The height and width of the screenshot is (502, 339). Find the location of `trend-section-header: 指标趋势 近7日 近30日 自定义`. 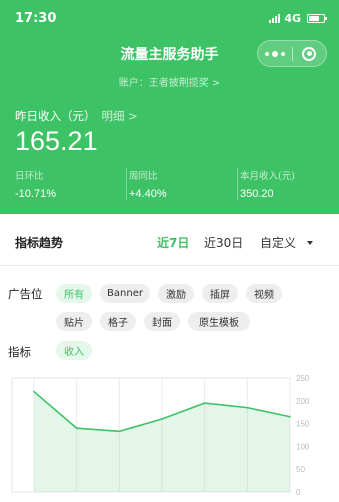

trend-section-header: 指标趋势 近7日 近30日 自定义 is located at coordinates (169, 240).